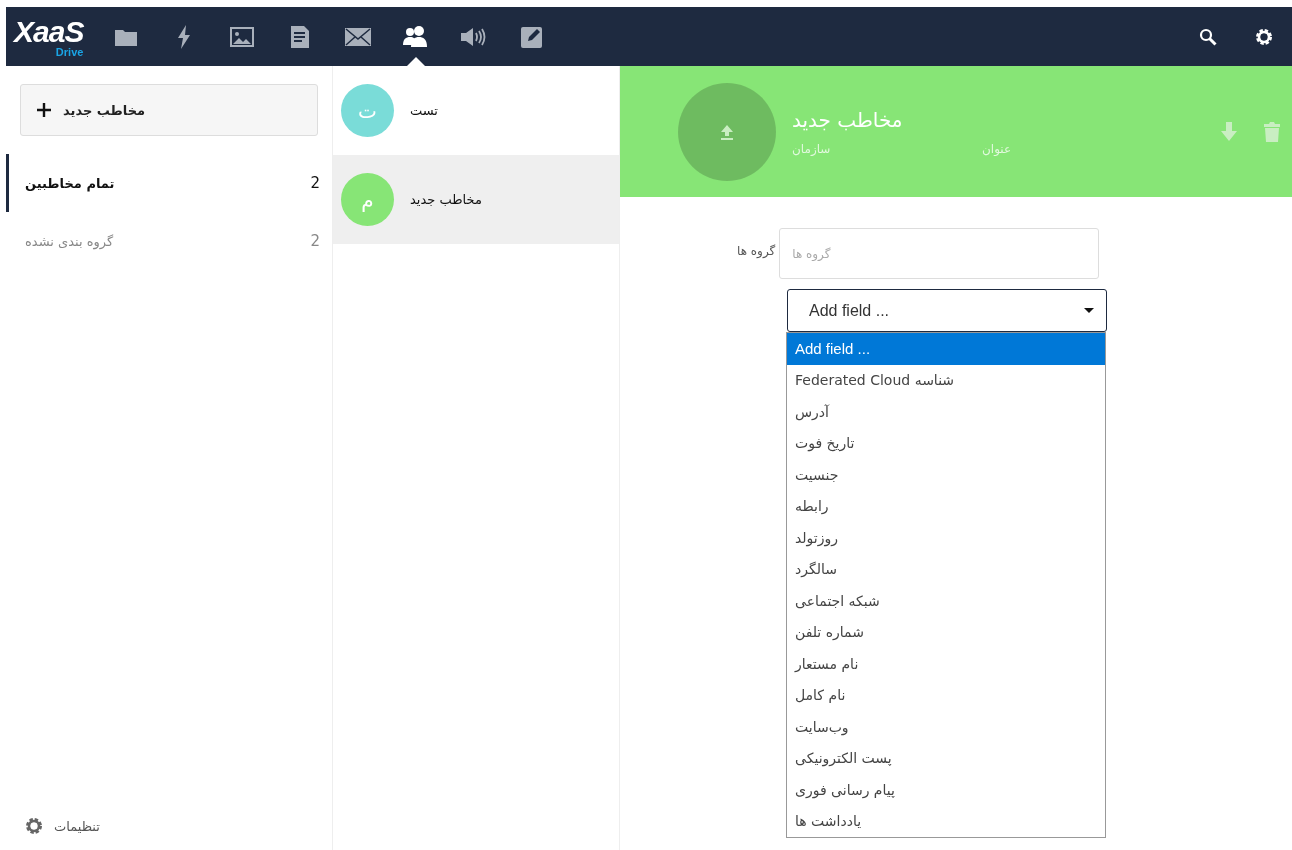  Describe the element at coordinates (416, 61) in the screenshot. I see `selected-pointer` at that location.